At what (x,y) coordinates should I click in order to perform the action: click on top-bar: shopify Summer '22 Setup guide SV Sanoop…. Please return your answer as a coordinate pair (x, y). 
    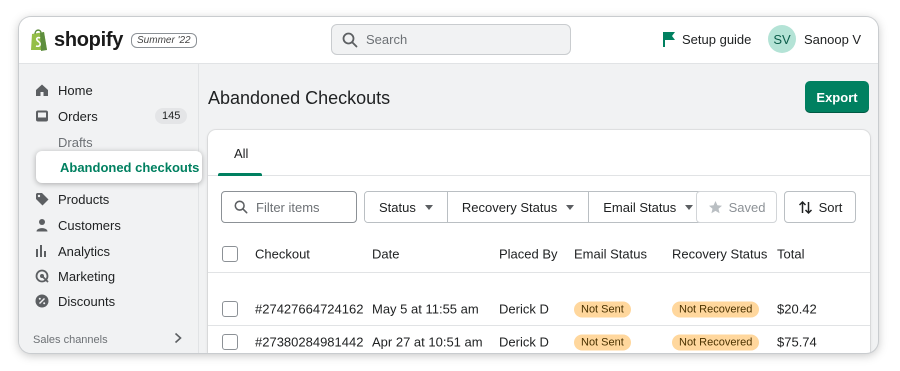
    Looking at the image, I should click on (448, 40).